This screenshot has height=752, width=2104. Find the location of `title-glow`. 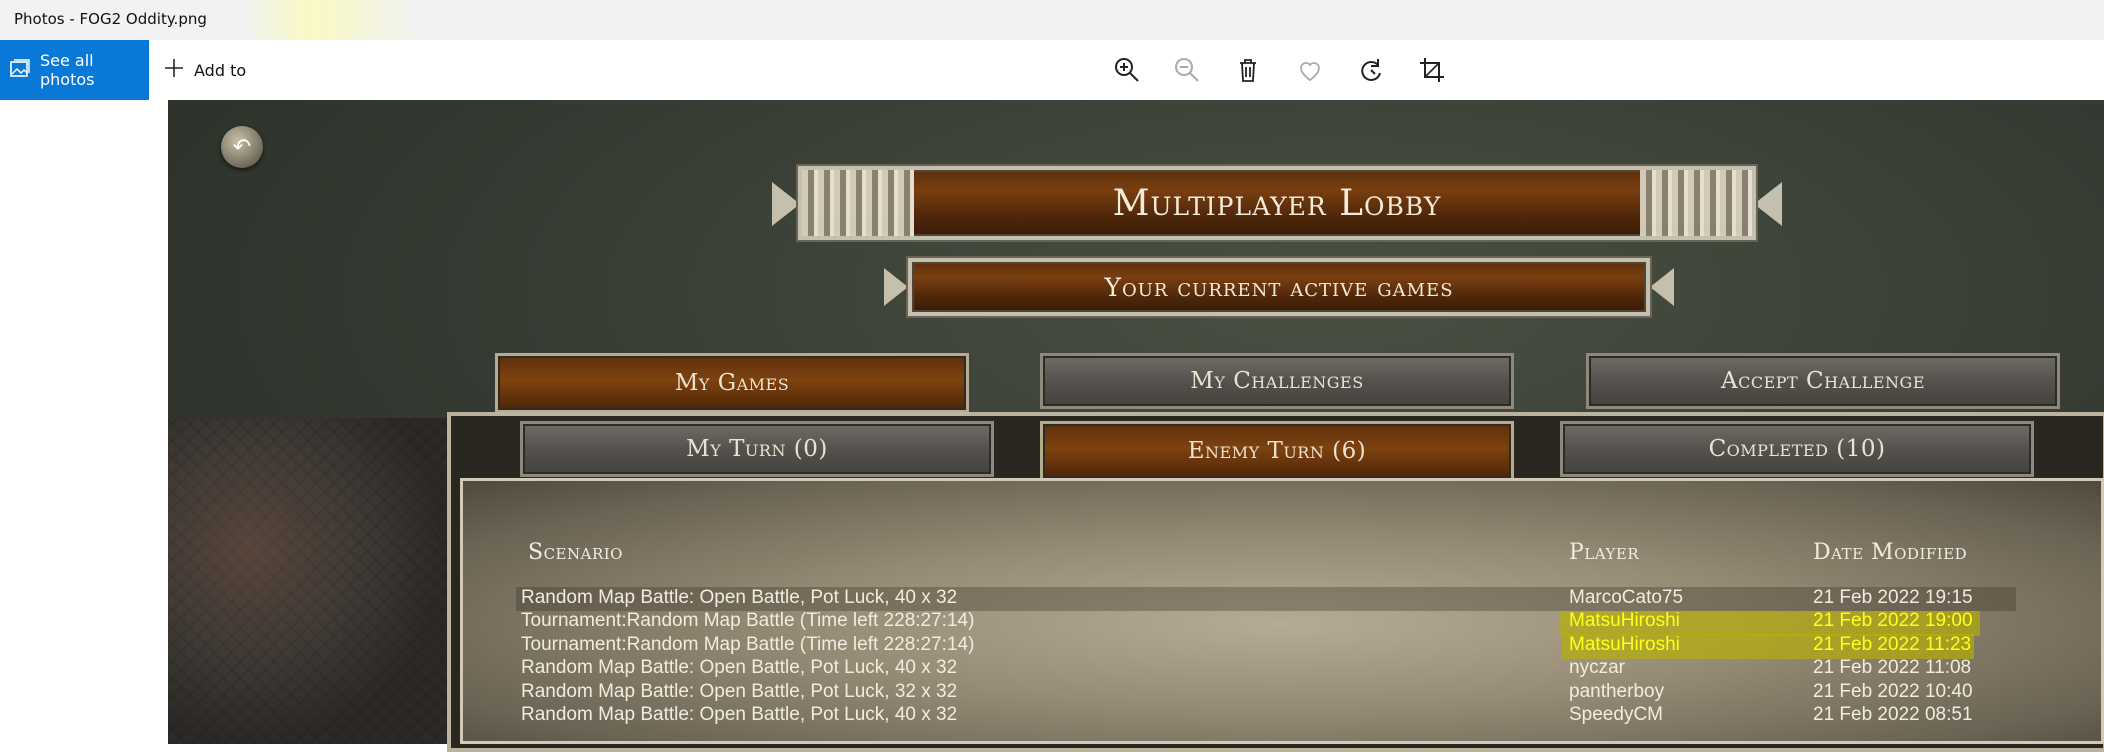

title-glow is located at coordinates (330, 20).